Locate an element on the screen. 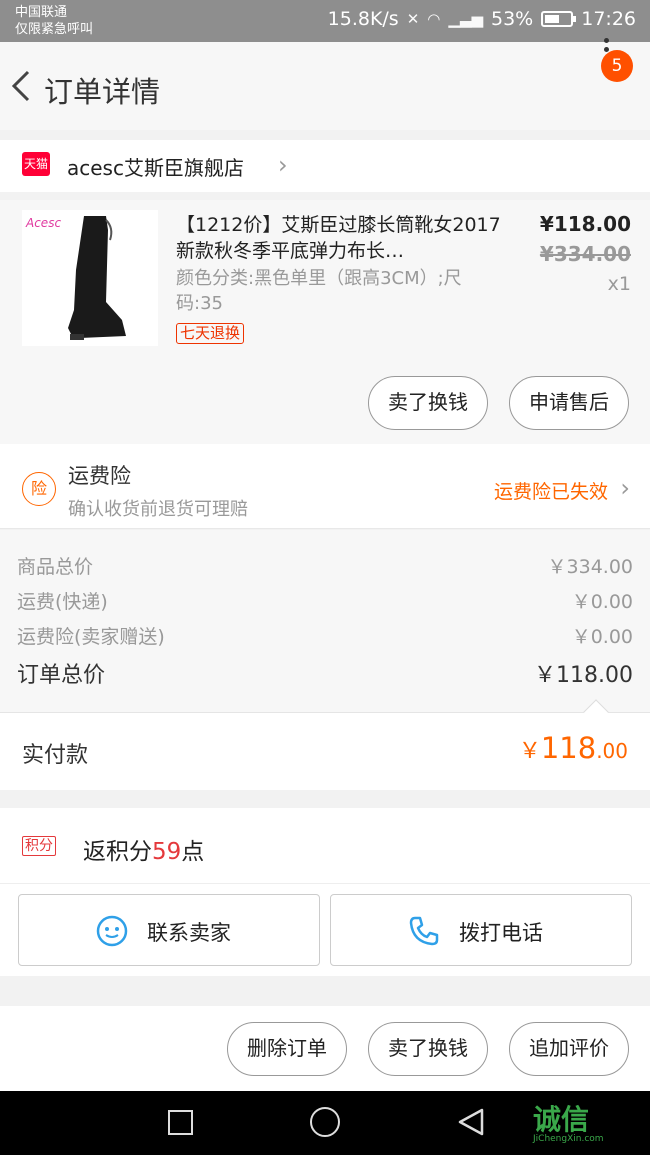 The height and width of the screenshot is (1155, 650). status-bar: 中国联通 仅限紧急呼叫 15.8K/s ✕ ◠ ▁▃▅ 53% 17:26 is located at coordinates (325, 21).